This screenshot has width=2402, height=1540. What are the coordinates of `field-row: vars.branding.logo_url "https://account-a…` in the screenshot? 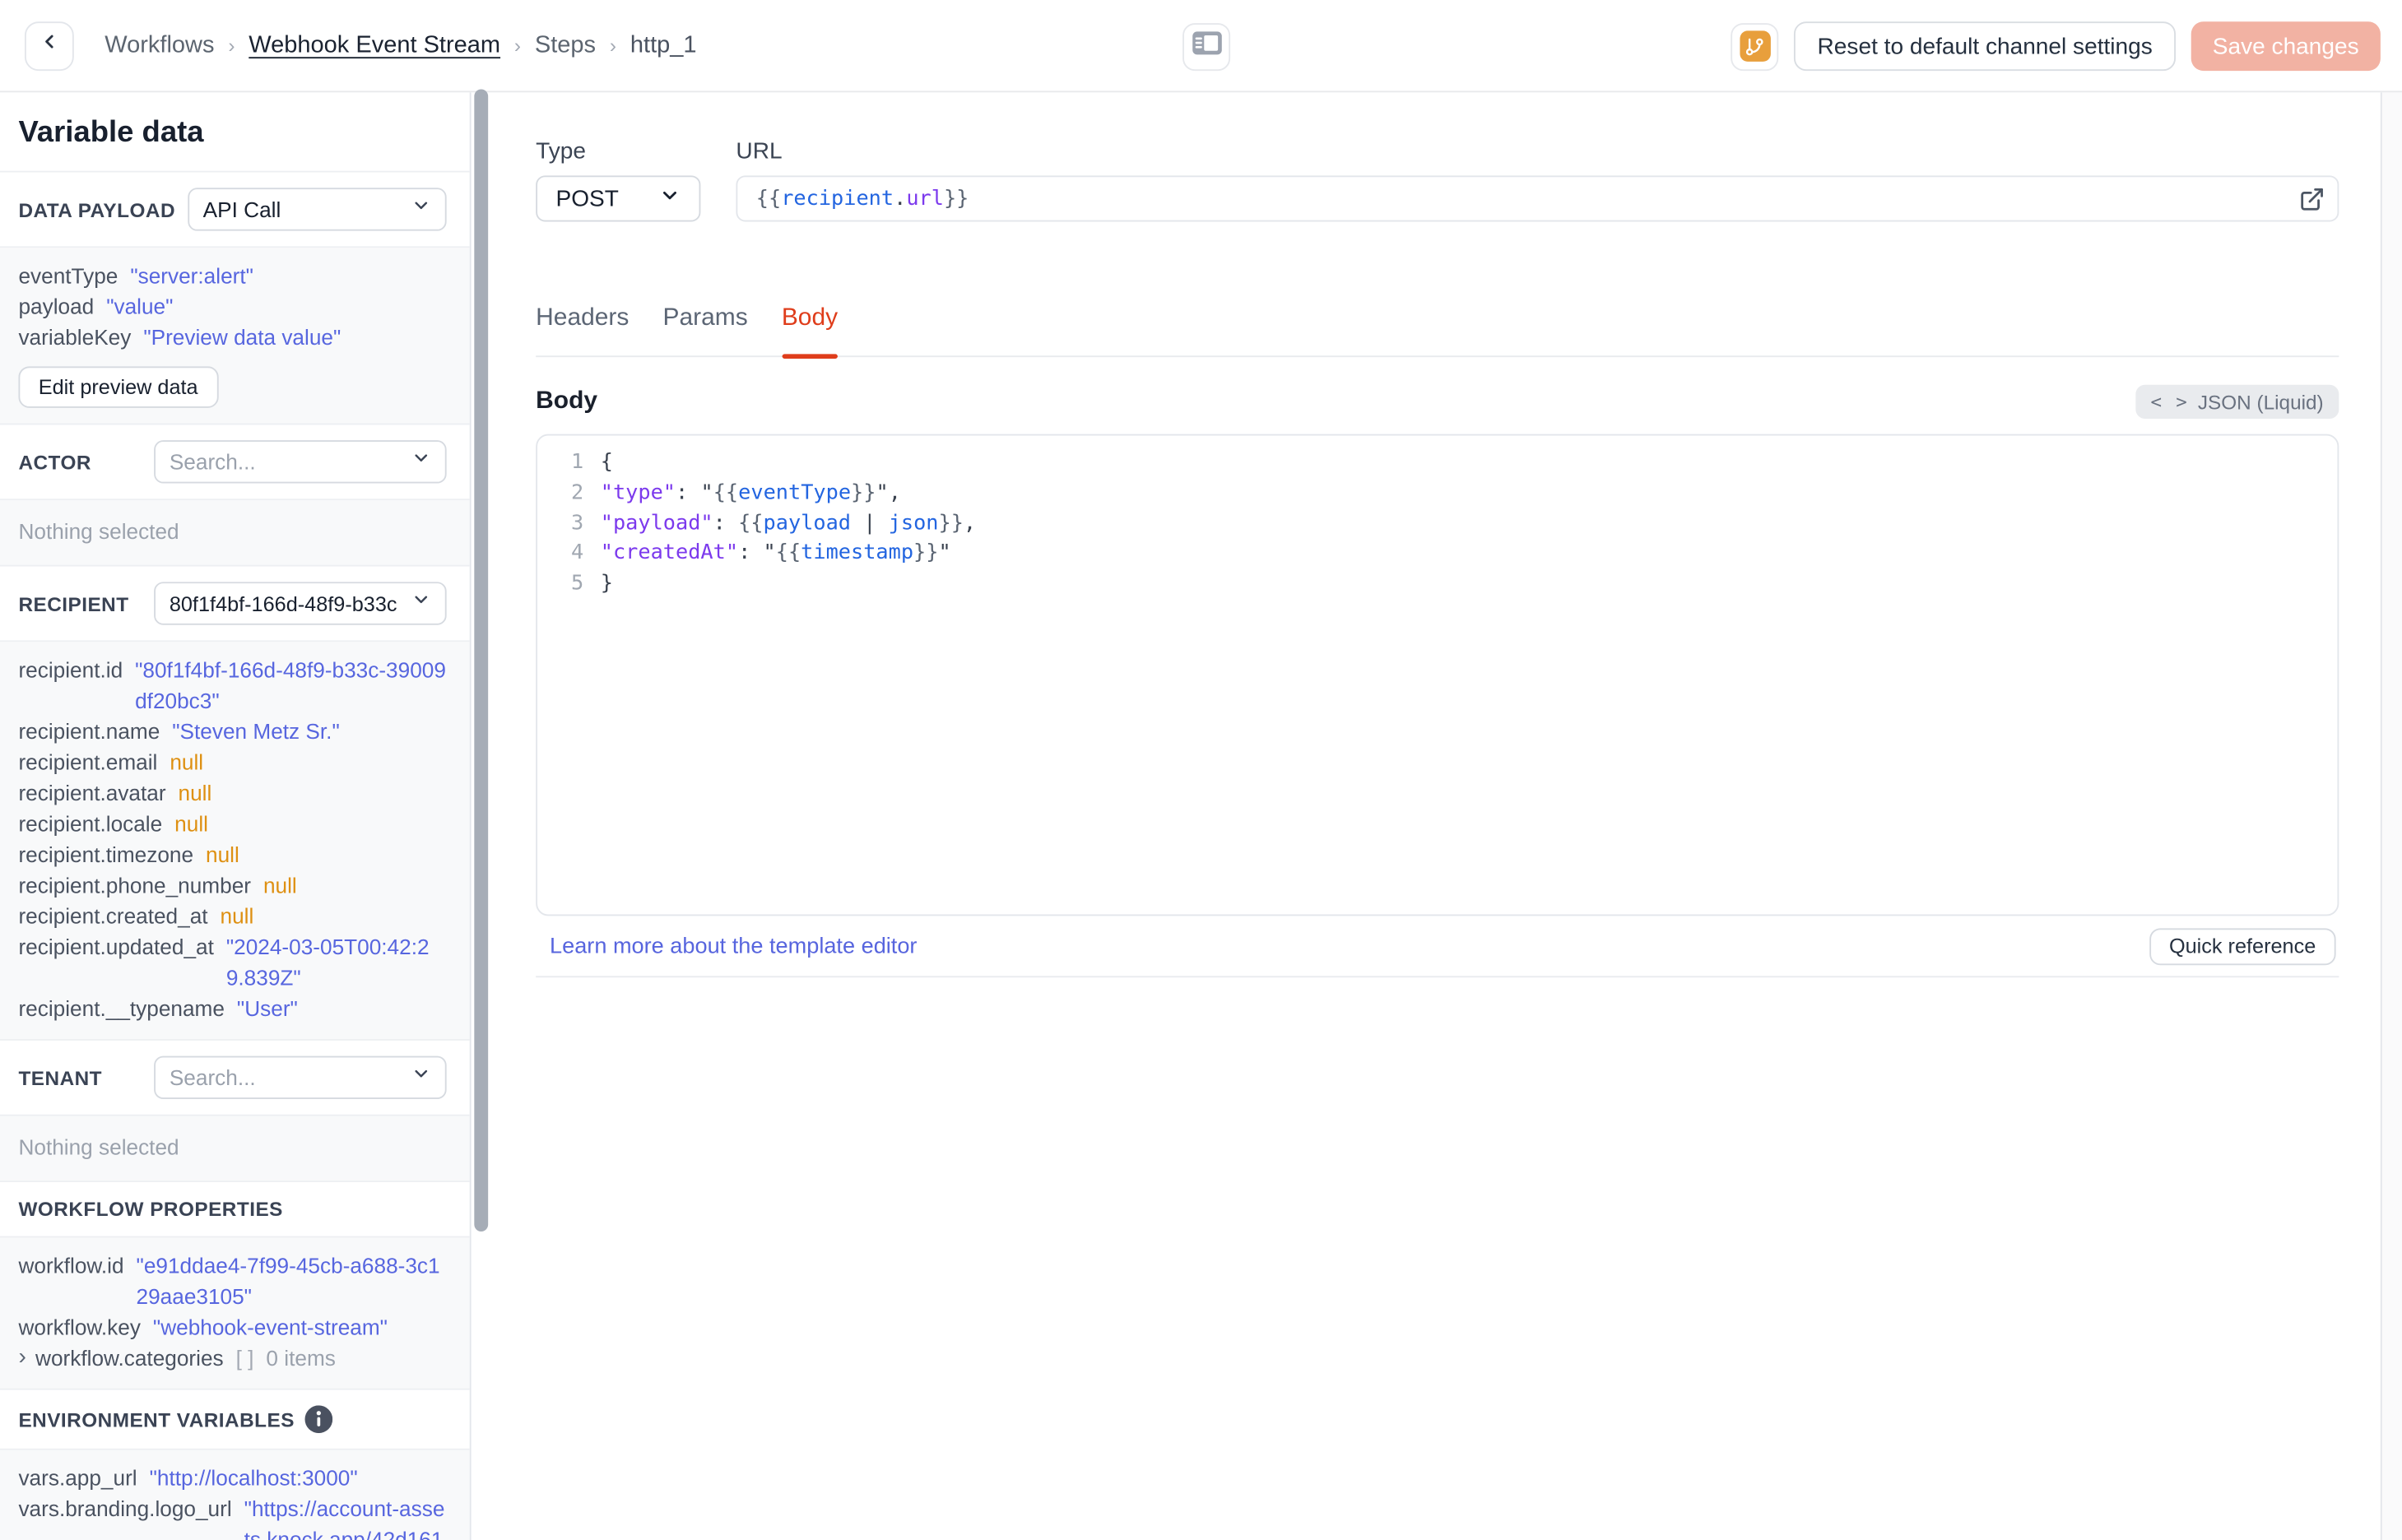 It's located at (232, 1516).